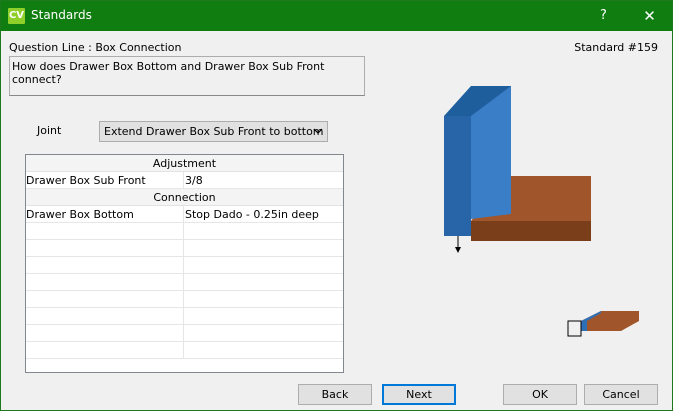 The width and height of the screenshot is (673, 411). What do you see at coordinates (517, 169) in the screenshot?
I see `joint-preview-illustration` at bounding box center [517, 169].